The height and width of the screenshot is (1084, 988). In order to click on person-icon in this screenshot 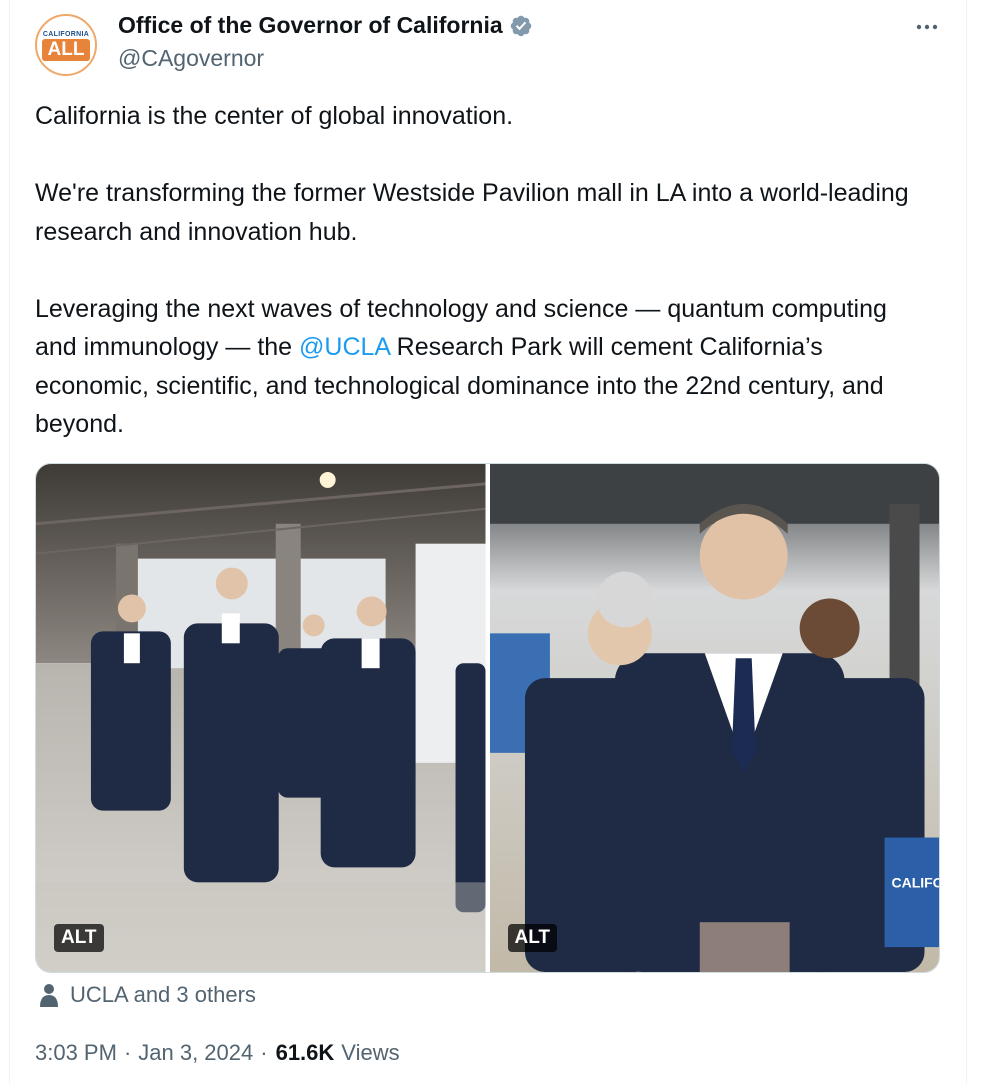, I will do `click(49, 995)`.